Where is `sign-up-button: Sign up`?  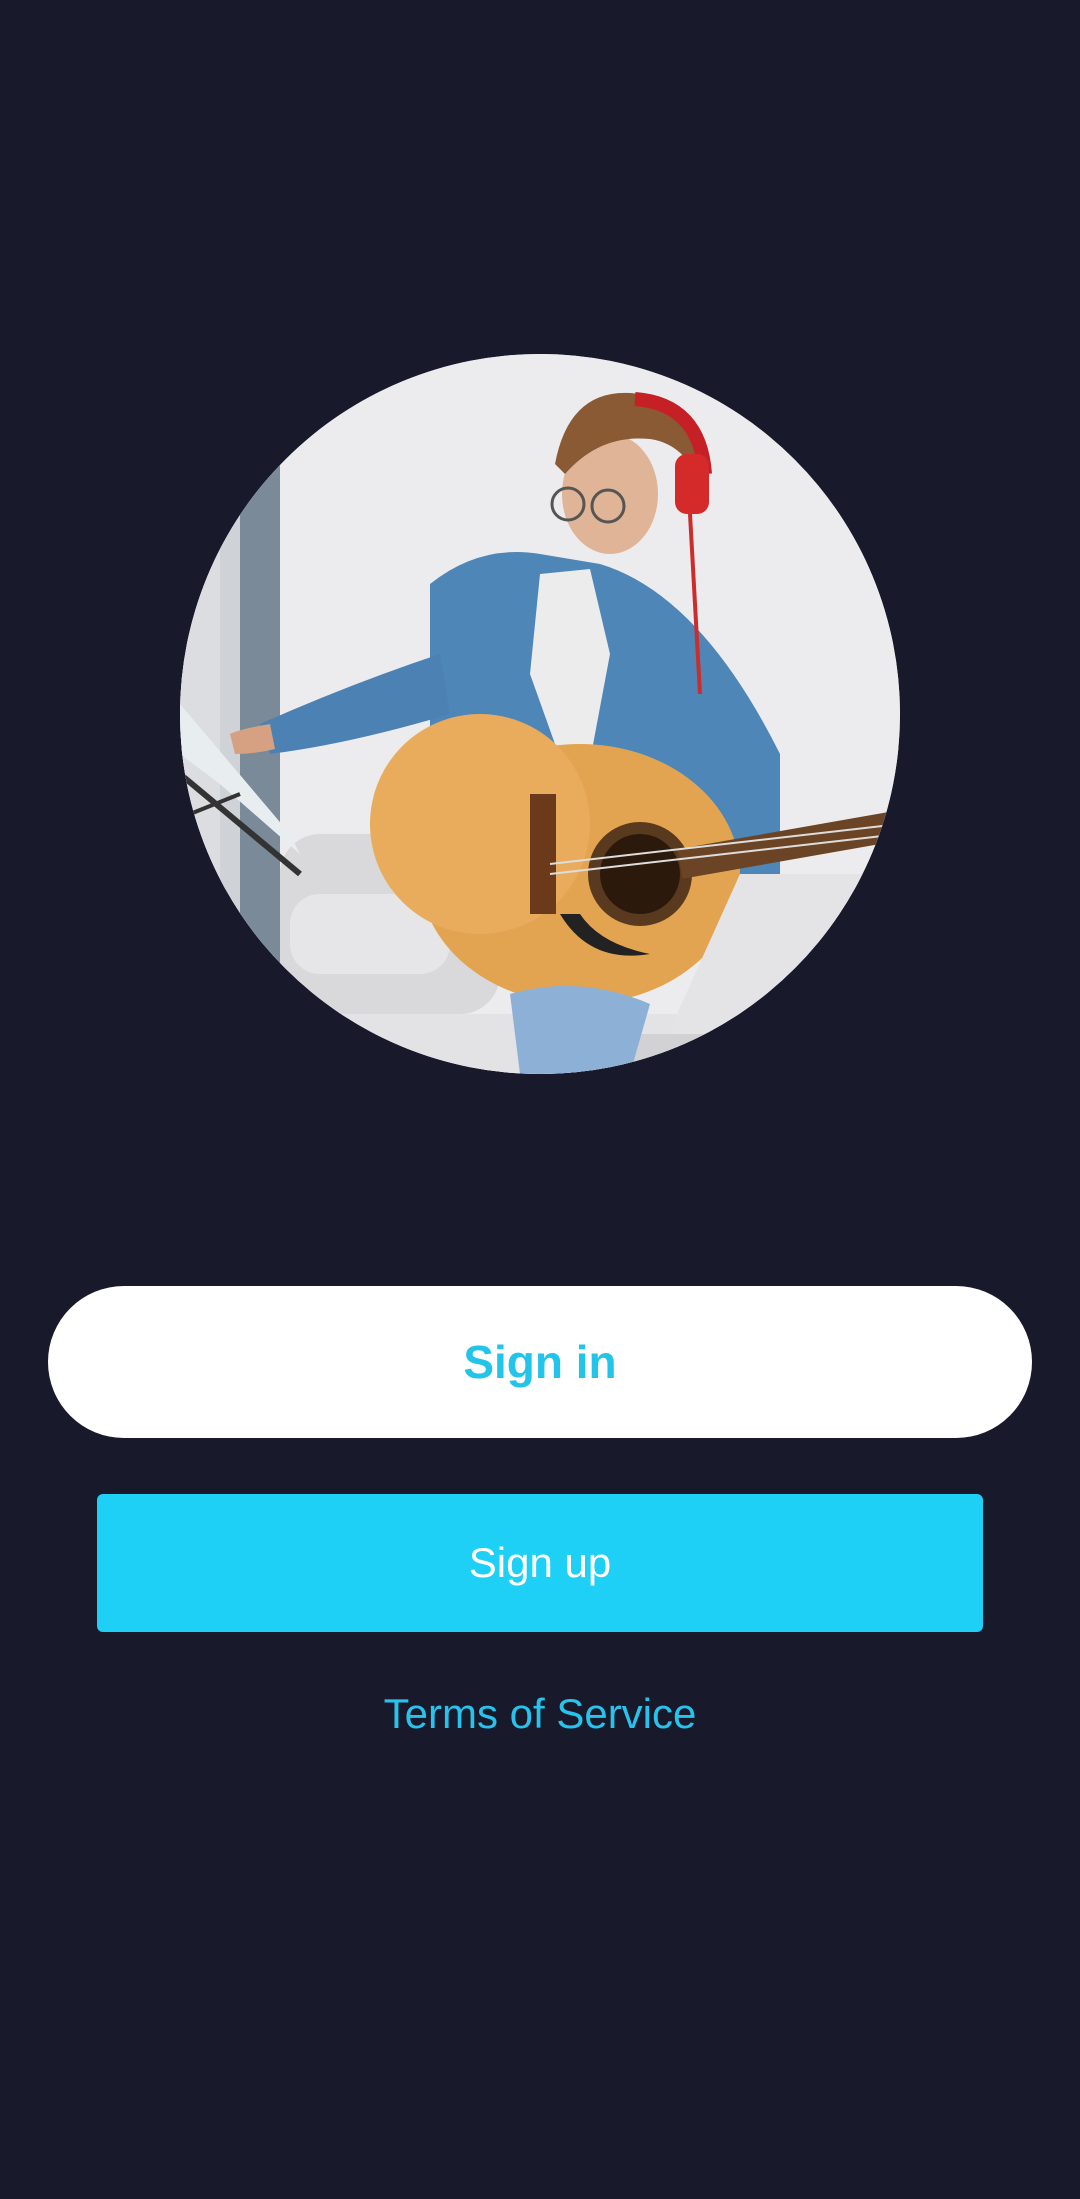 sign-up-button: Sign up is located at coordinates (540, 1563).